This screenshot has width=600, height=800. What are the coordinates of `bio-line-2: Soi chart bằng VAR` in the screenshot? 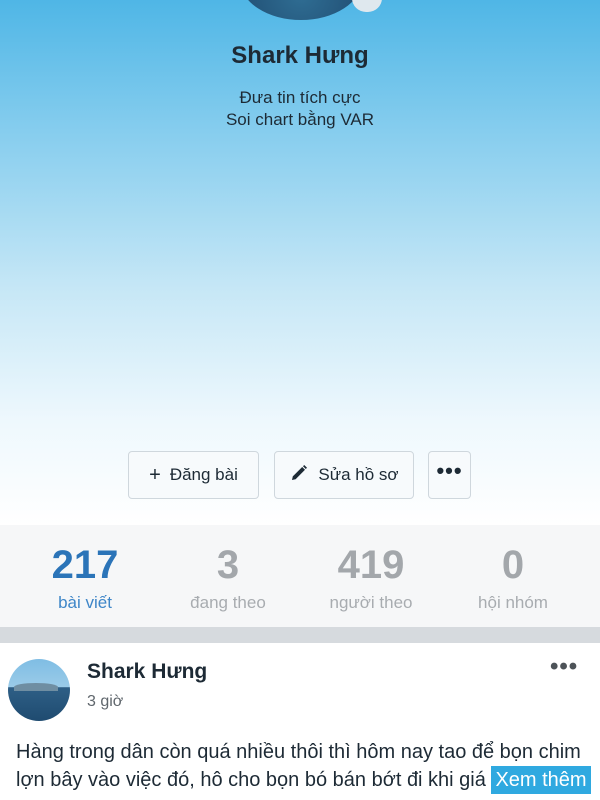 It's located at (300, 119).